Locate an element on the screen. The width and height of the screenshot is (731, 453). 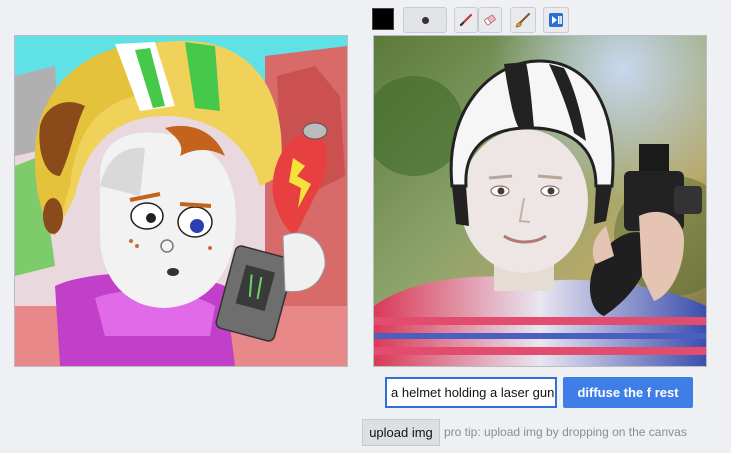
run-button is located at coordinates (556, 20).